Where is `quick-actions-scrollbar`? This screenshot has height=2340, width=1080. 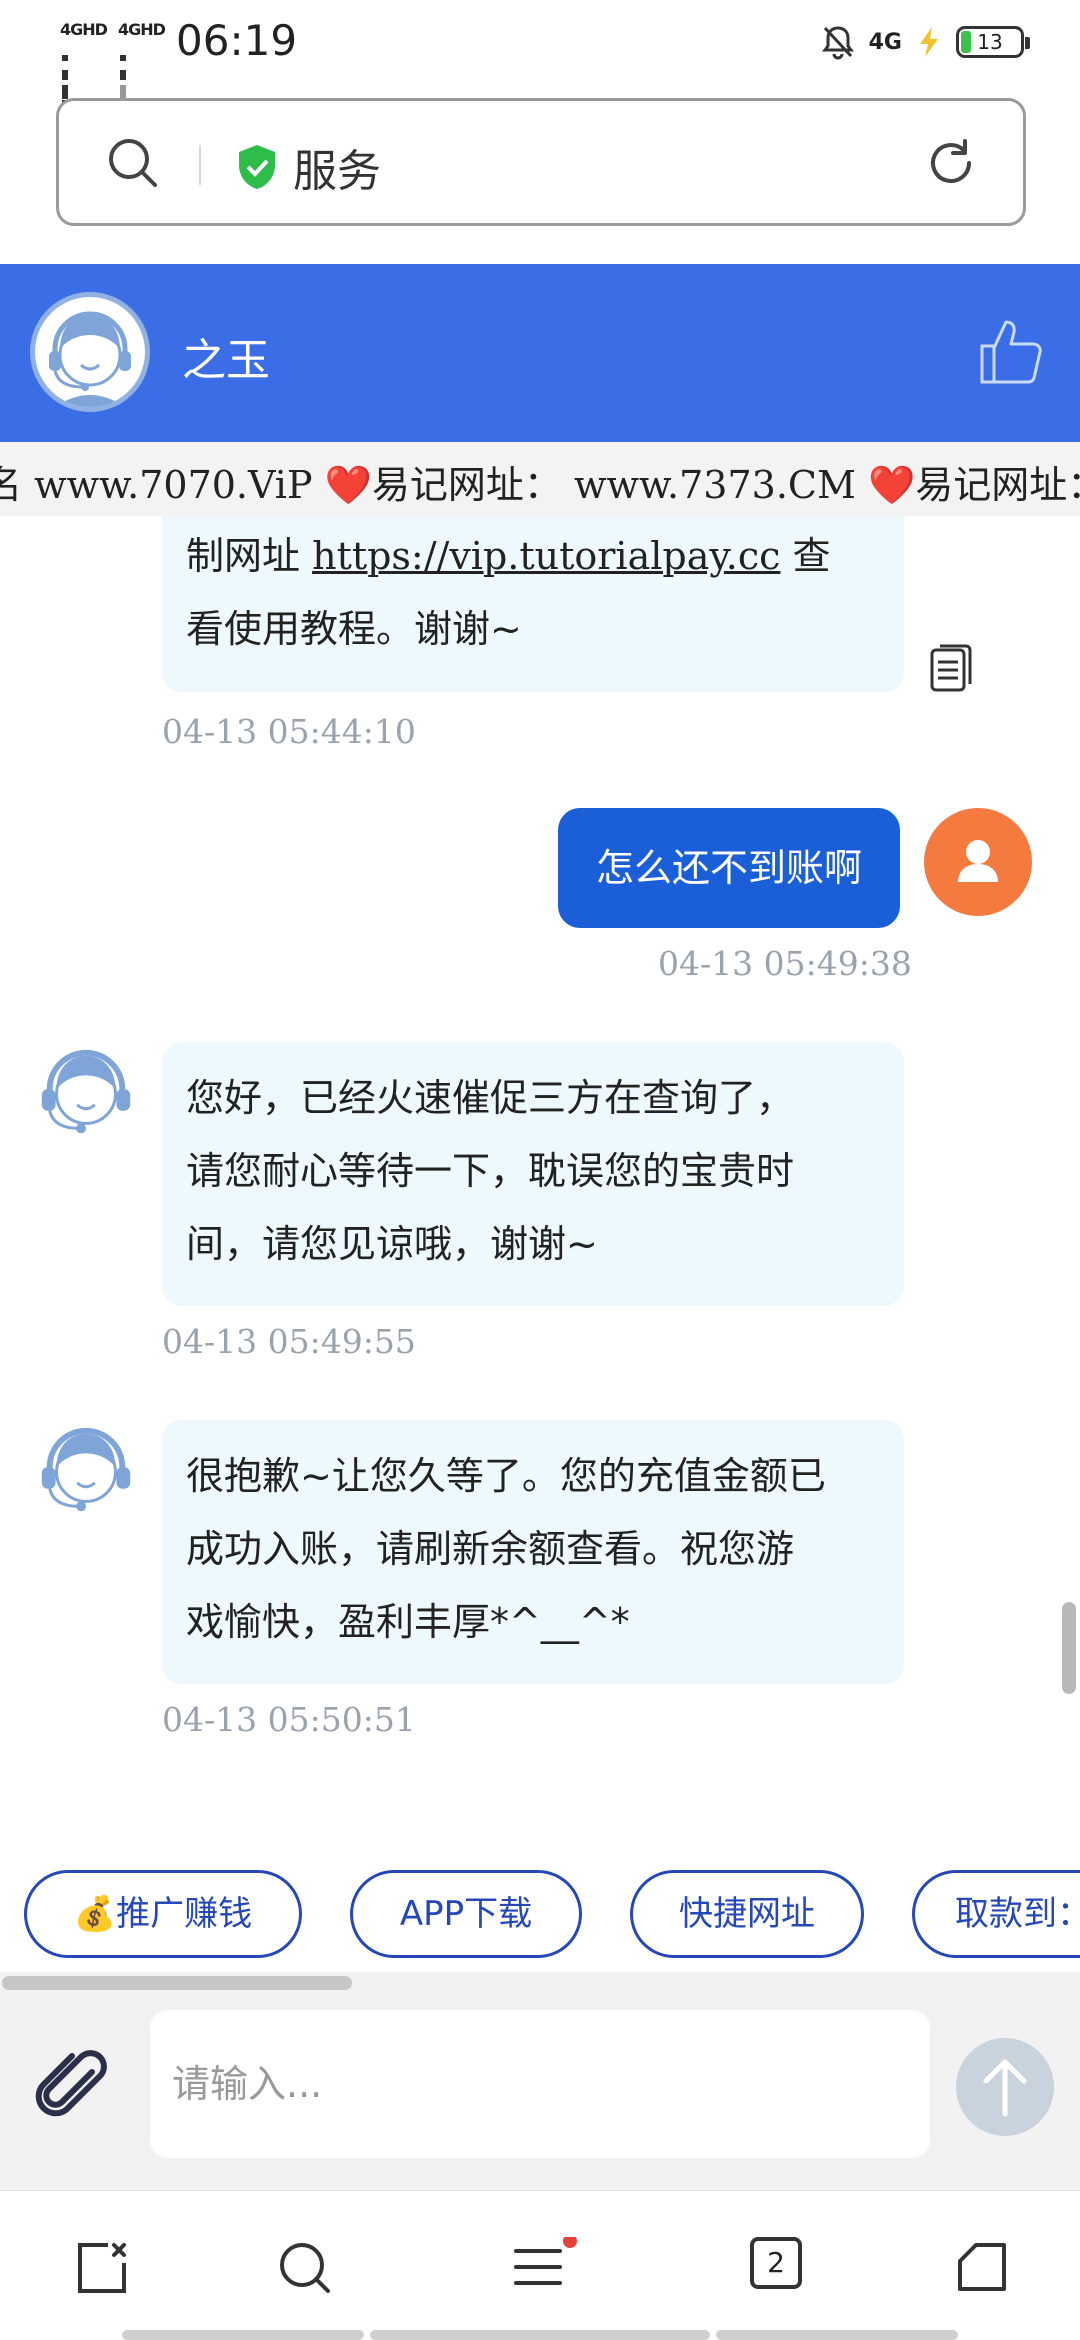
quick-actions-scrollbar is located at coordinates (540, 1986).